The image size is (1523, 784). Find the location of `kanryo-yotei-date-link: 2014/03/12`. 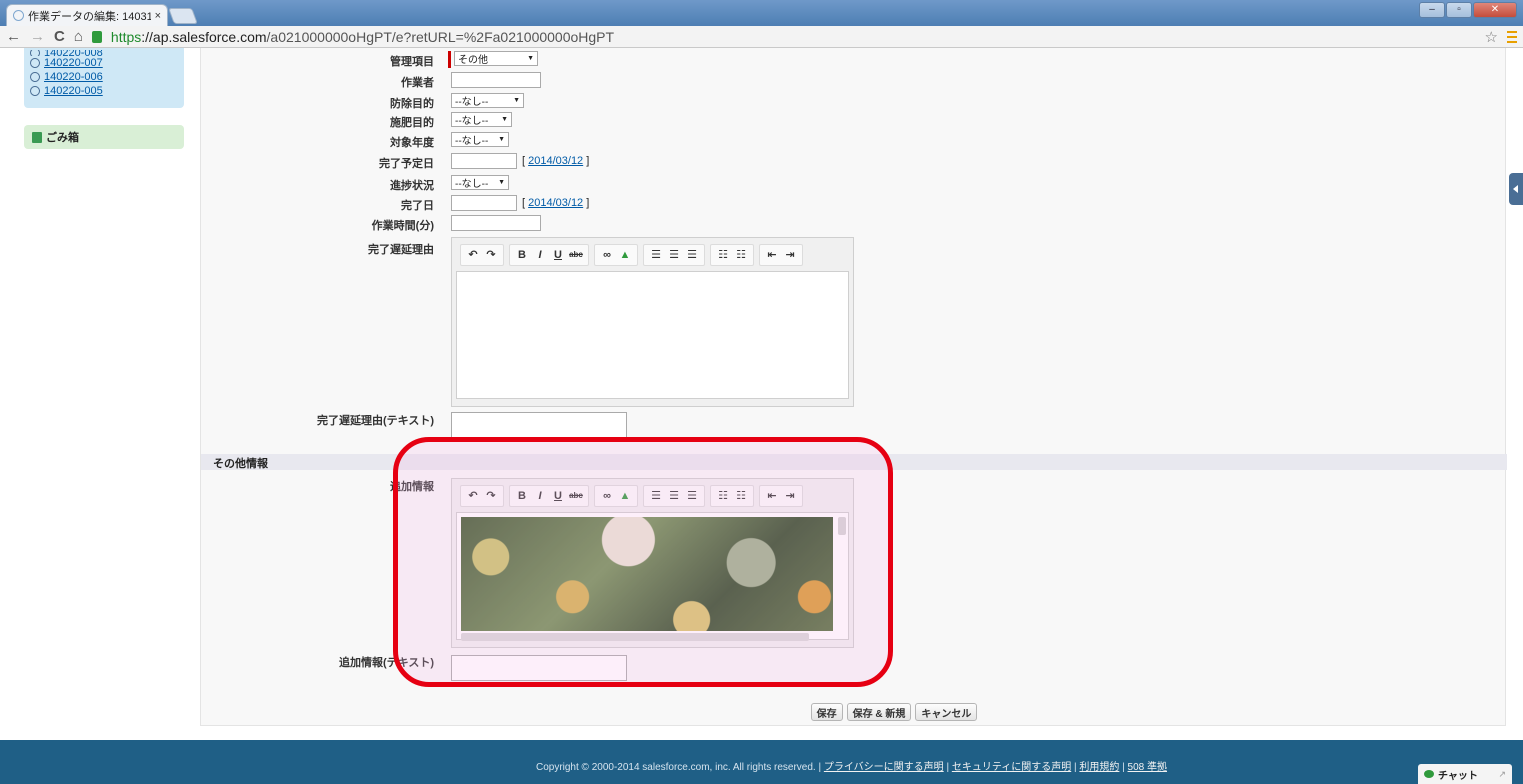

kanryo-yotei-date-link: 2014/03/12 is located at coordinates (555, 161).